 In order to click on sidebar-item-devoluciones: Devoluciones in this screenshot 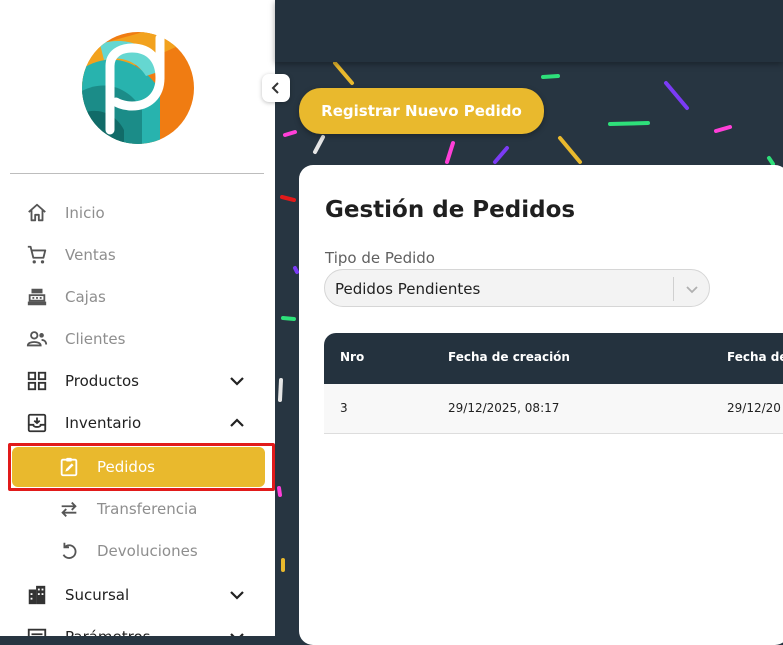, I will do `click(137, 551)`.